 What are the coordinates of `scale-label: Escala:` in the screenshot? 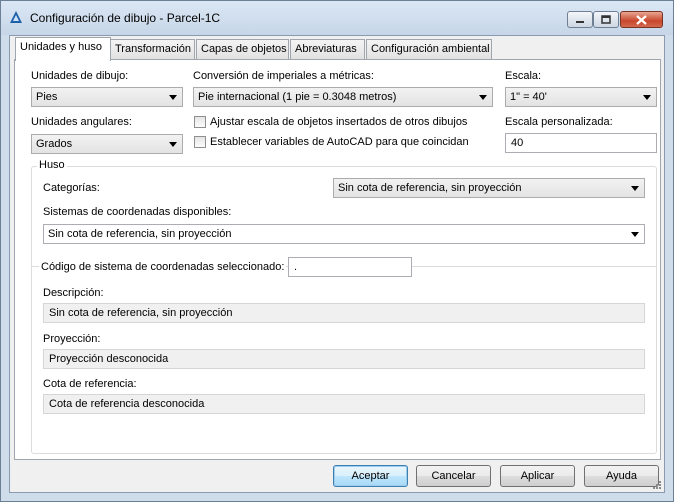 It's located at (523, 76).